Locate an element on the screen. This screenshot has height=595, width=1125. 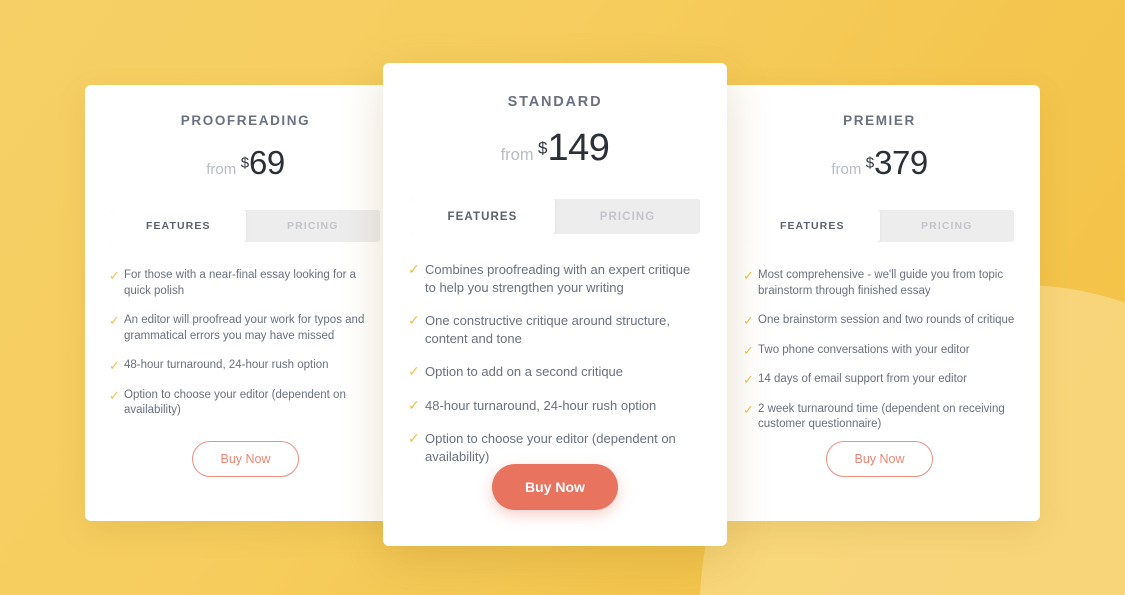
tab-pricing-premier: PRICING is located at coordinates (947, 226).